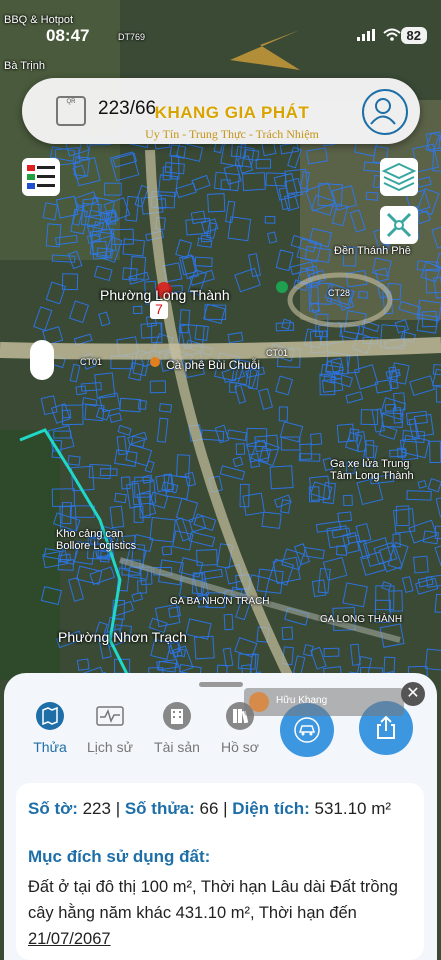  Describe the element at coordinates (119, 856) in the screenshot. I see `muc-dich-label: Mục đích sử dụng đất:` at that location.